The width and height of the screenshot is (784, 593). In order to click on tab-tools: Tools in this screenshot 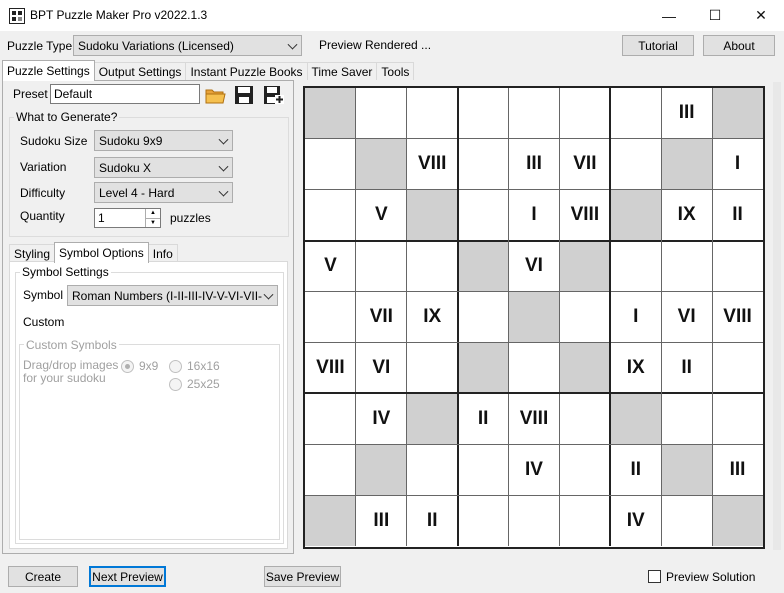, I will do `click(395, 71)`.